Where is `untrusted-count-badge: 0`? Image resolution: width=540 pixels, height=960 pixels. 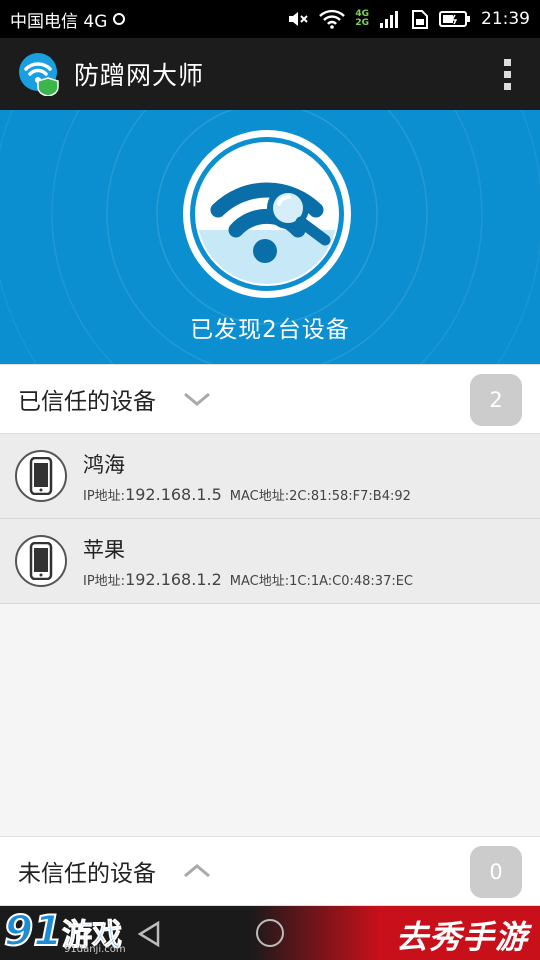 untrusted-count-badge: 0 is located at coordinates (496, 872).